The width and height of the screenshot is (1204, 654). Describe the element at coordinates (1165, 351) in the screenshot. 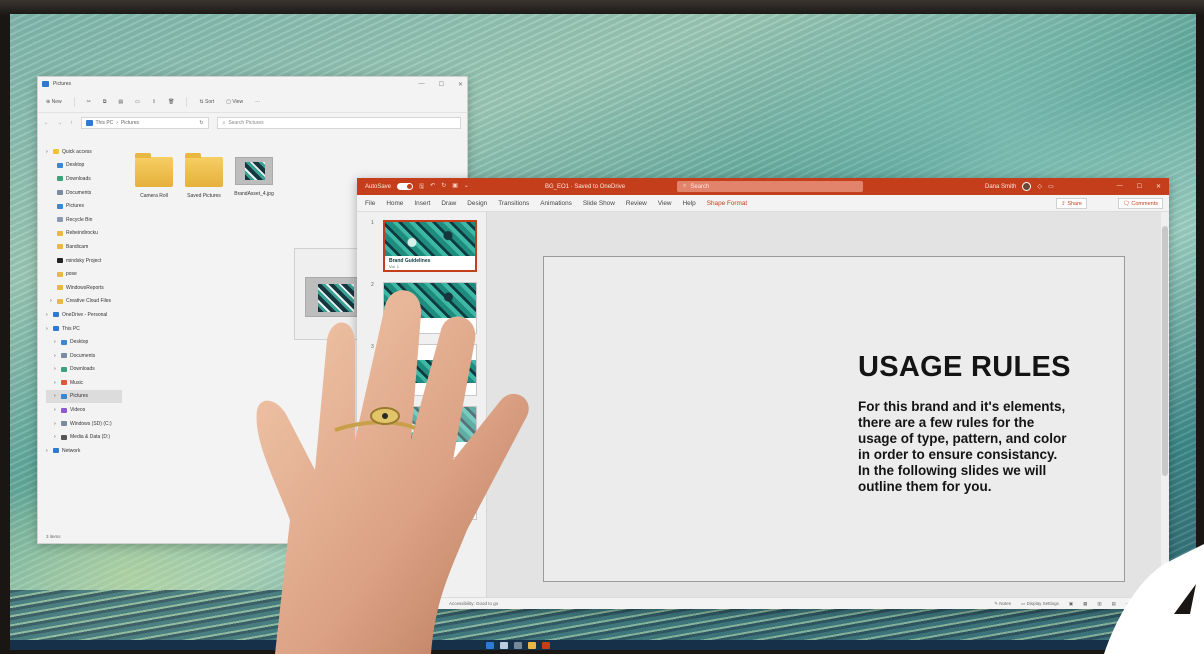

I see `scrollbar-thumb` at that location.